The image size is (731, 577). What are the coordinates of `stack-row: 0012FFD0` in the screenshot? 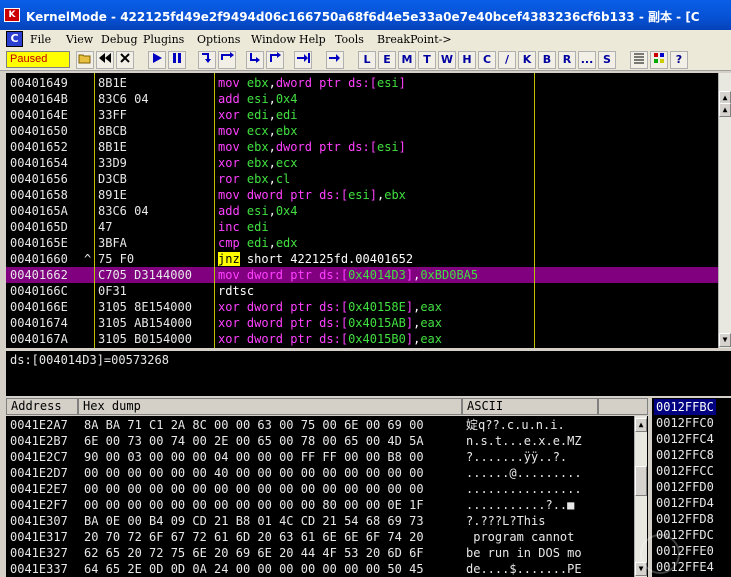 It's located at (685, 487).